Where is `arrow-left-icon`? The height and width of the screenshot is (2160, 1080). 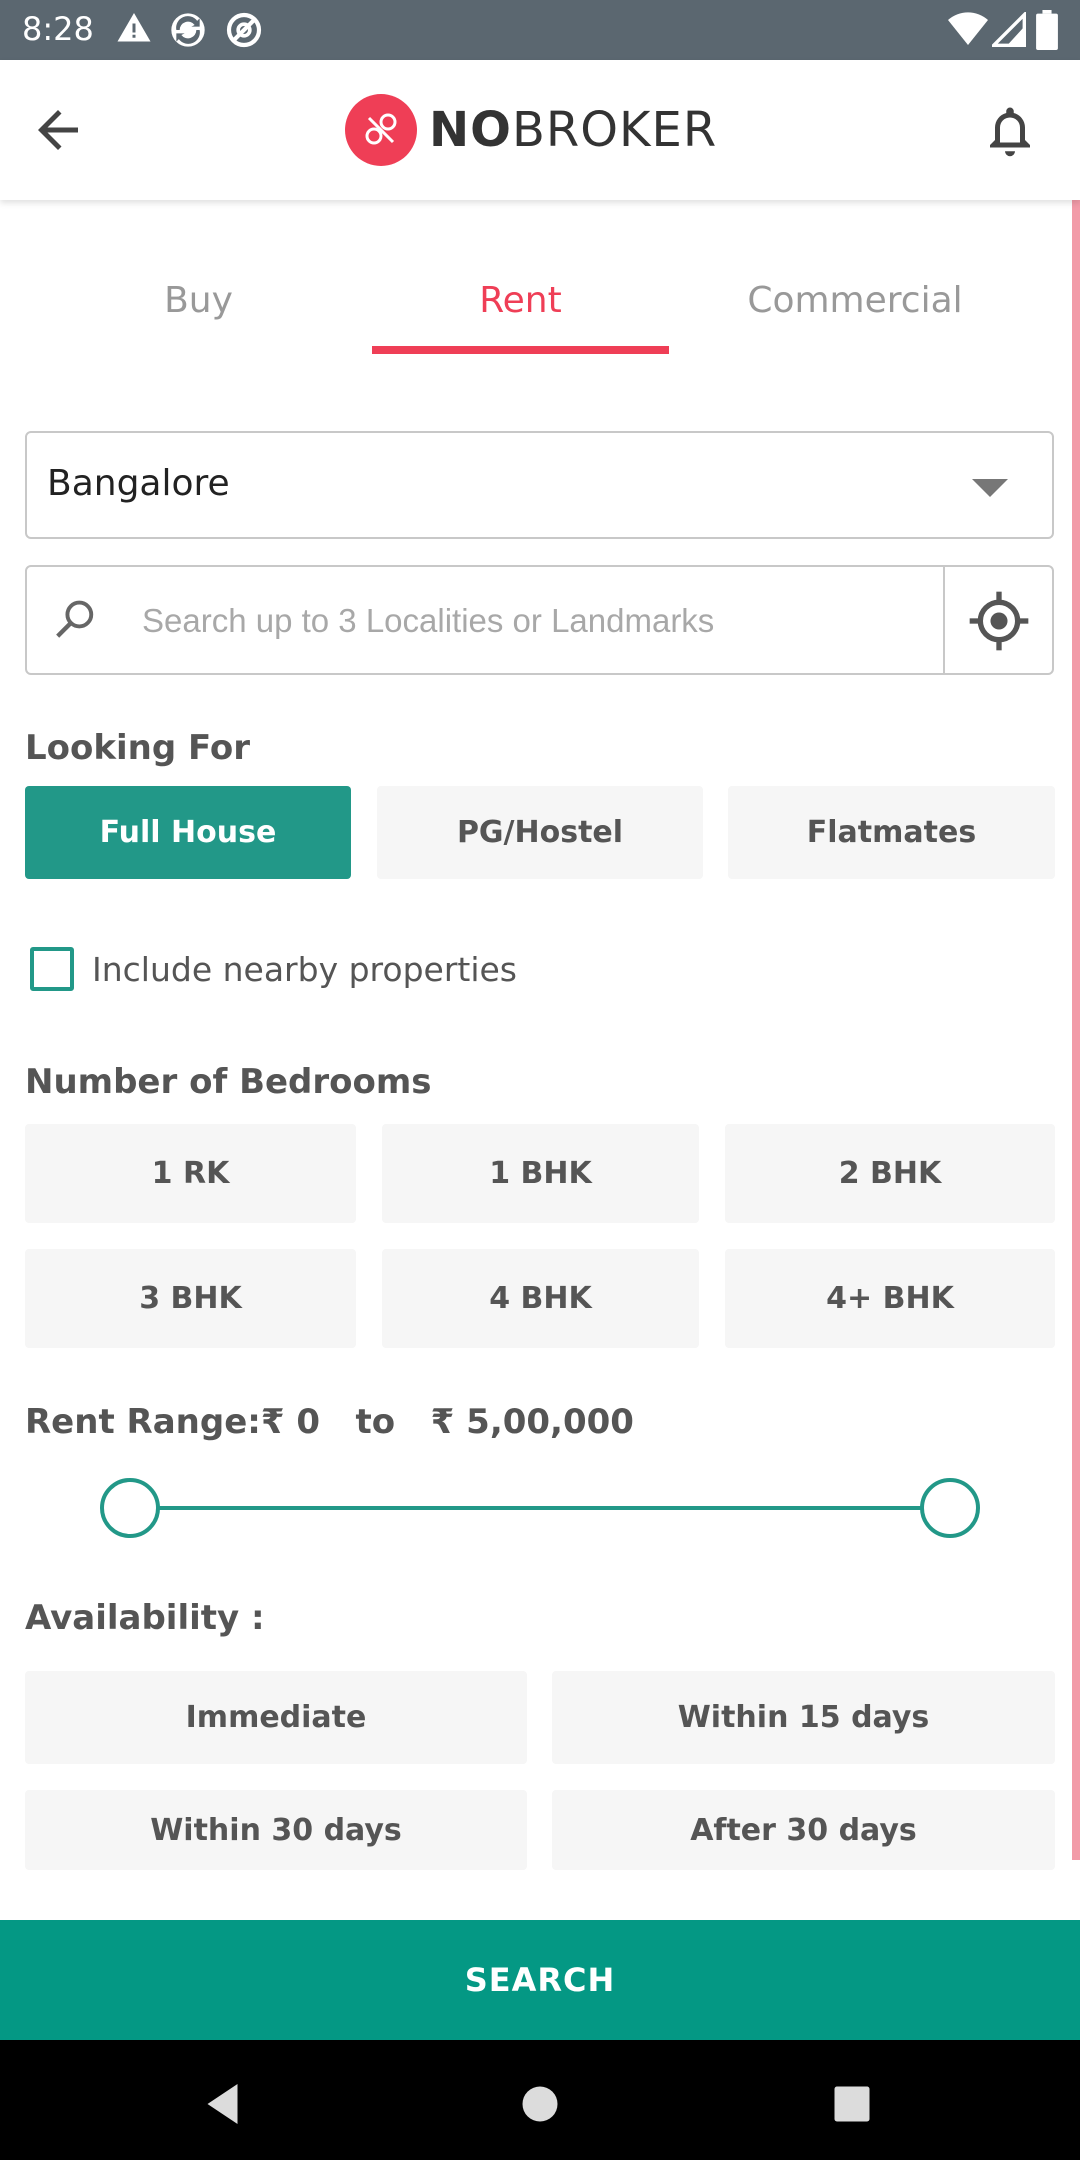
arrow-left-icon is located at coordinates (58, 130).